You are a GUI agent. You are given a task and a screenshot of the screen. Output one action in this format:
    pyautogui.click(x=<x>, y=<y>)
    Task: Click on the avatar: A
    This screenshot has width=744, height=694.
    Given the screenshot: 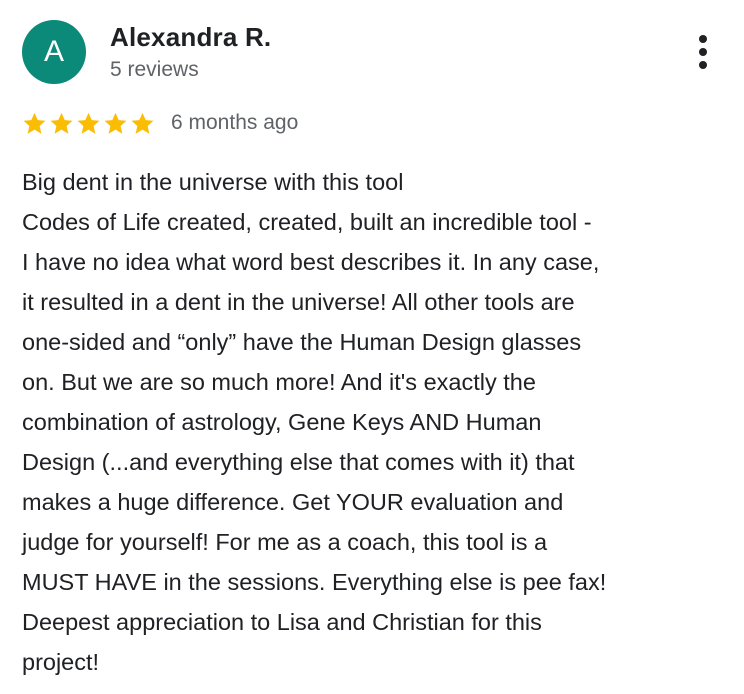 What is the action you would take?
    pyautogui.click(x=54, y=52)
    